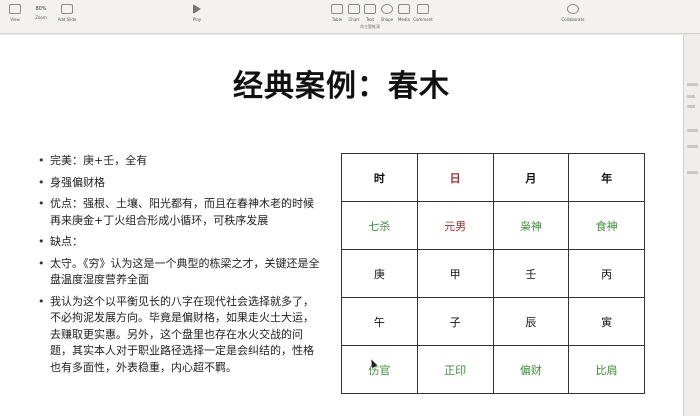 Image resolution: width=700 pixels, height=416 pixels. I want to click on table-row: 伤官 正印 偏财 比肩, so click(493, 369).